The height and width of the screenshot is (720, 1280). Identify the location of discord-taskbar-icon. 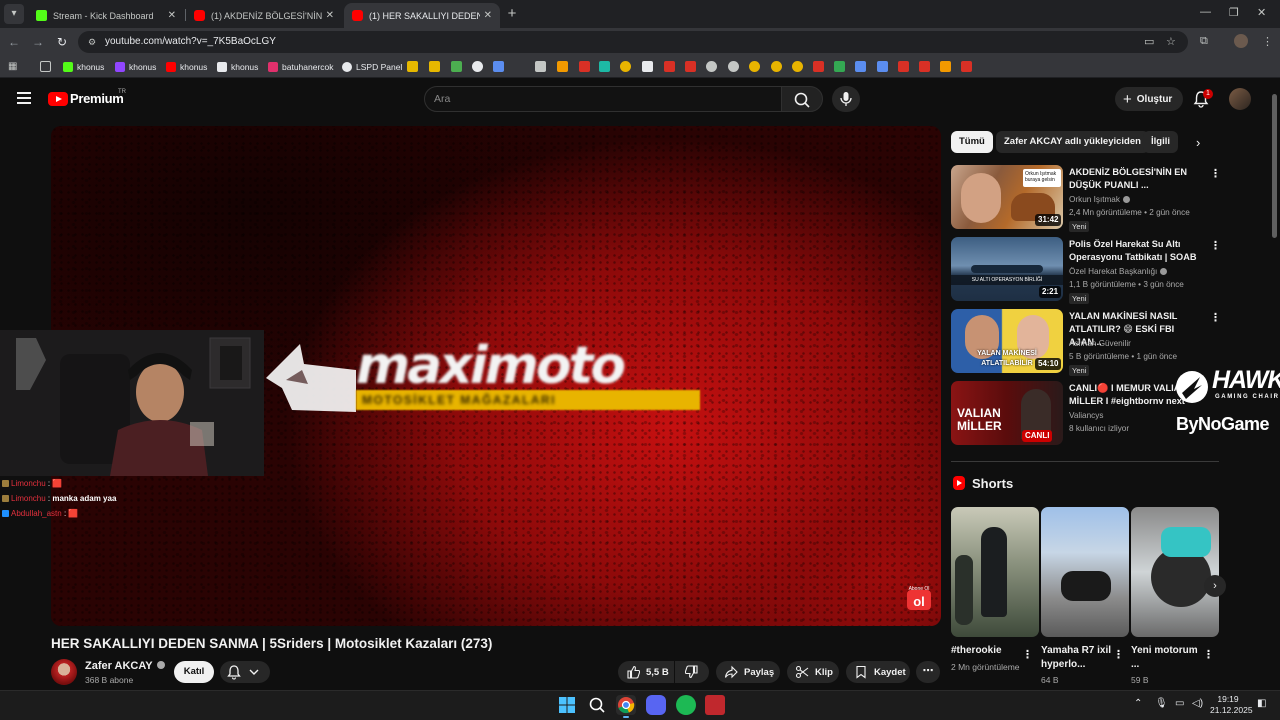
(656, 705).